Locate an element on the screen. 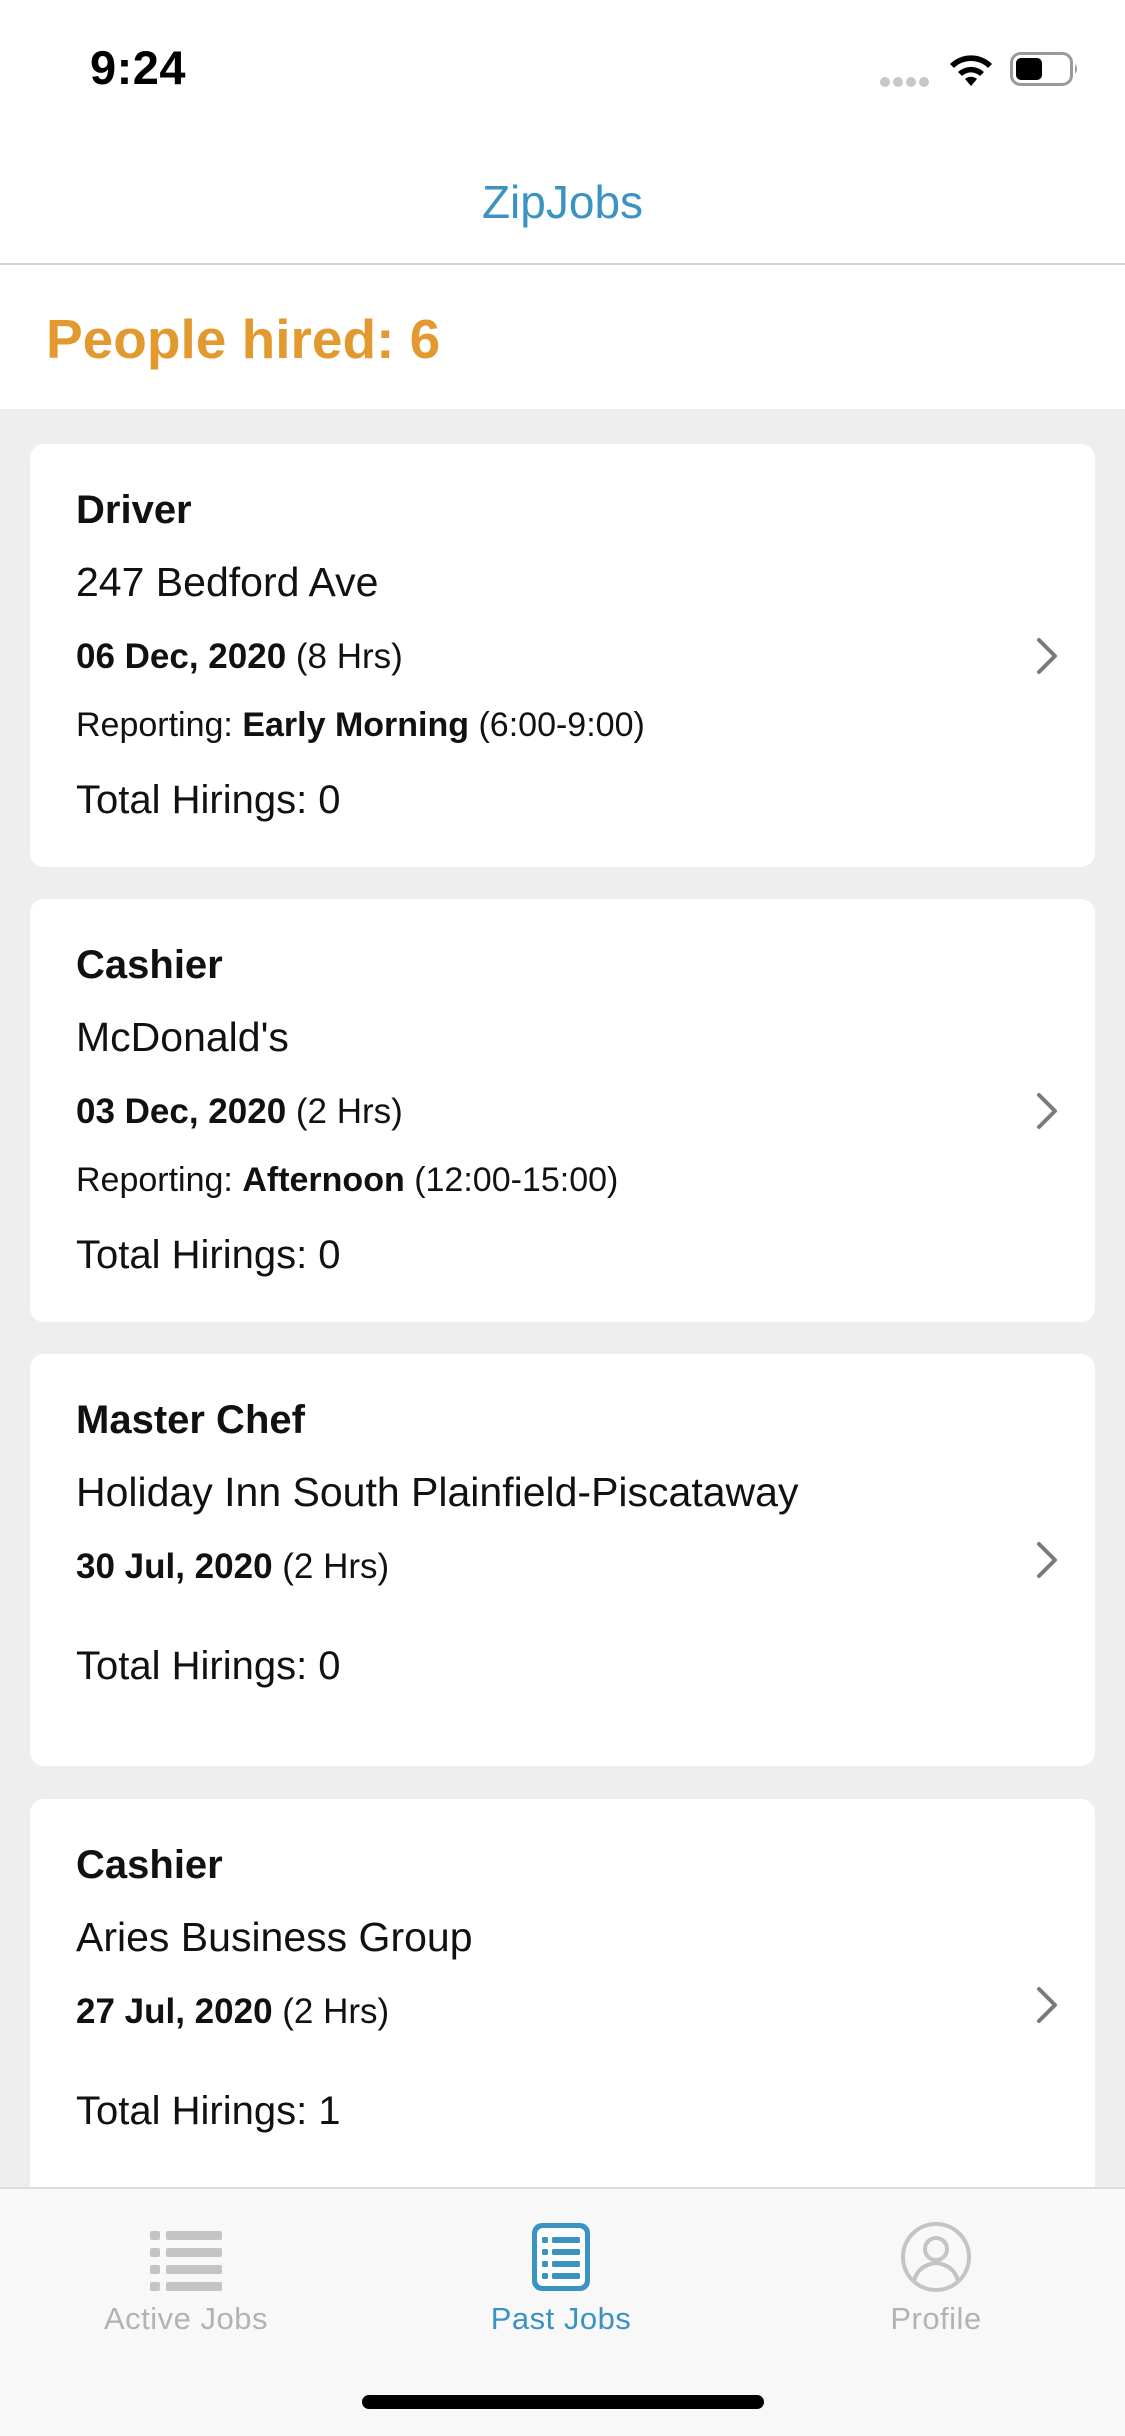  job-date: 06 Dec, 2020 (8 Hrs) is located at coordinates (239, 657).